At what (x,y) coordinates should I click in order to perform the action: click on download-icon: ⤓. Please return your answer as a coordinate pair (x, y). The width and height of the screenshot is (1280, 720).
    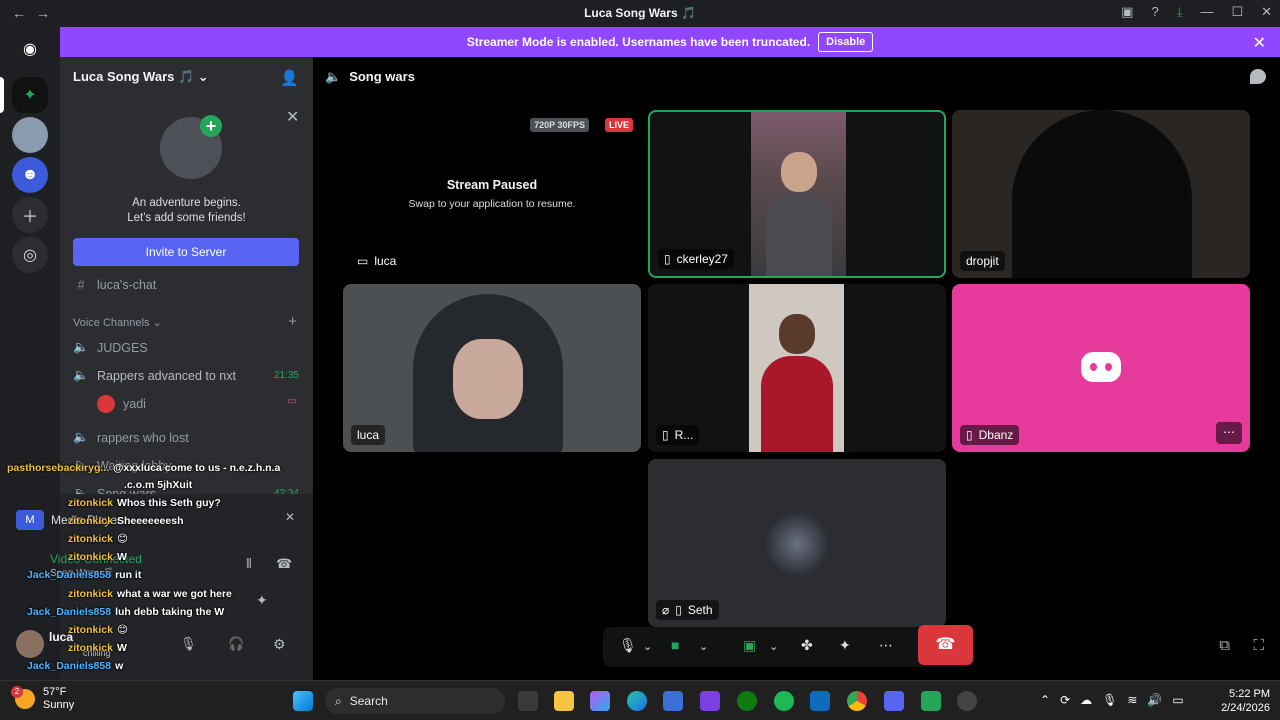
    Looking at the image, I should click on (1180, 12).